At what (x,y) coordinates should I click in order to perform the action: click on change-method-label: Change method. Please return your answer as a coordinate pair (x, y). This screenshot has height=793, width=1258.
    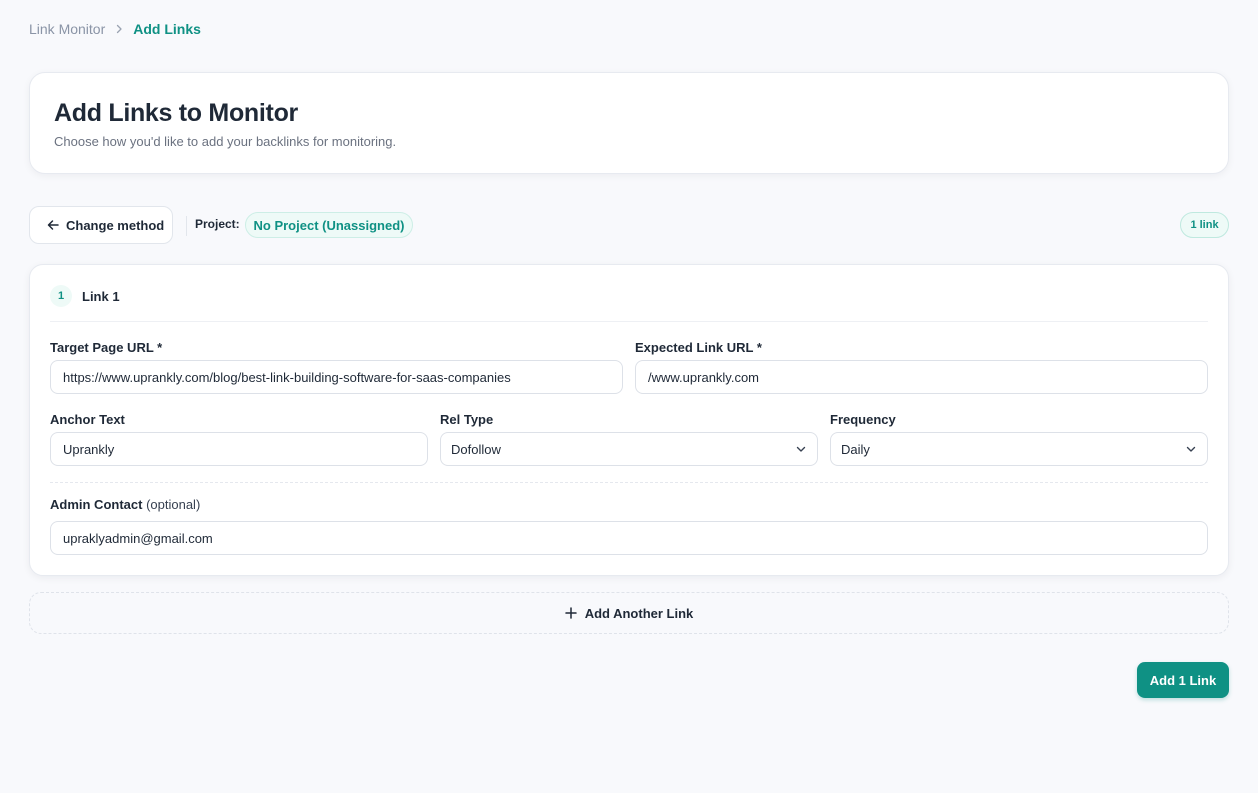
    Looking at the image, I should click on (115, 225).